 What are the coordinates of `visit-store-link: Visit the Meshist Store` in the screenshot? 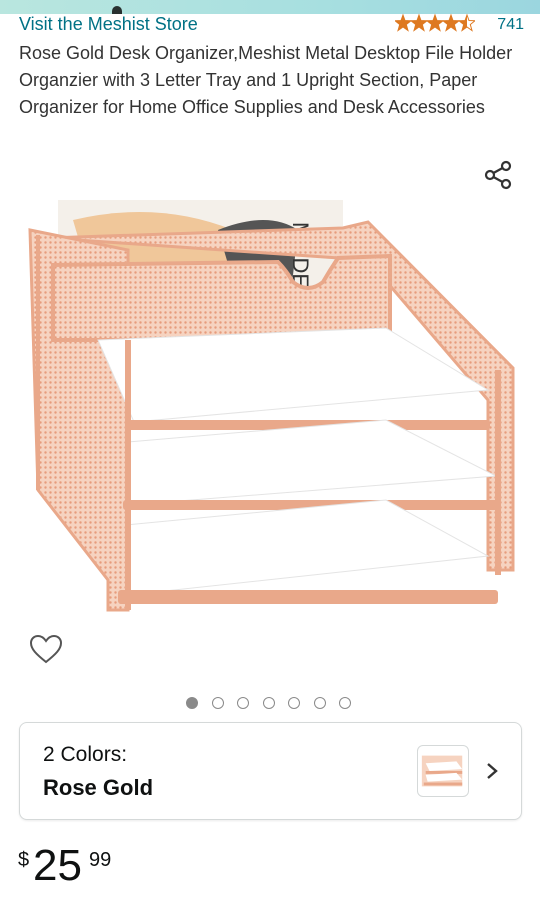 It's located at (108, 24).